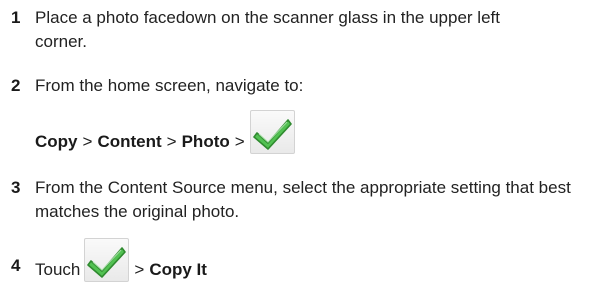 The height and width of the screenshot is (286, 609). I want to click on path-photo: Photo, so click(205, 141).